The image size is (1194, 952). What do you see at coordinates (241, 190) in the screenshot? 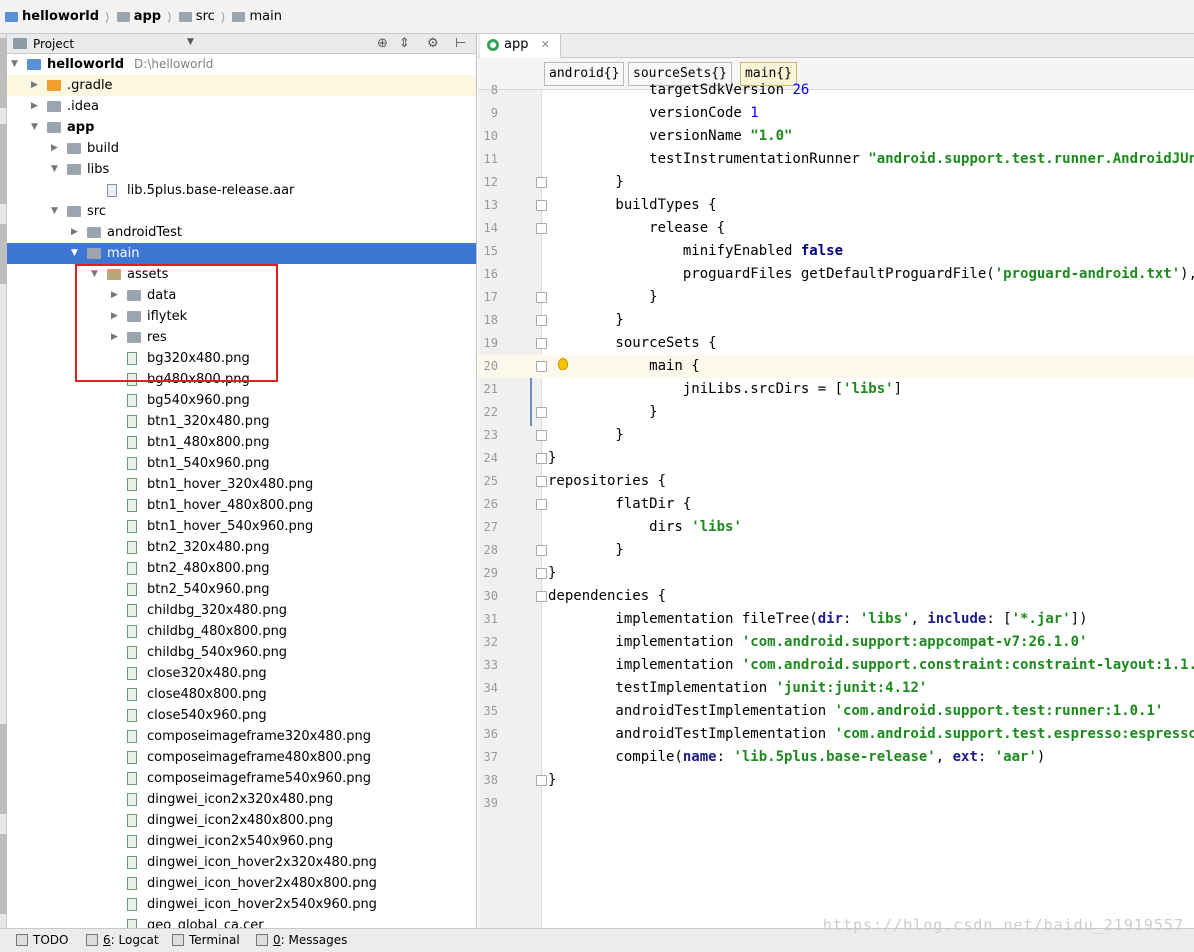
I see `tree-row: lib.5plus.base-release.aar` at bounding box center [241, 190].